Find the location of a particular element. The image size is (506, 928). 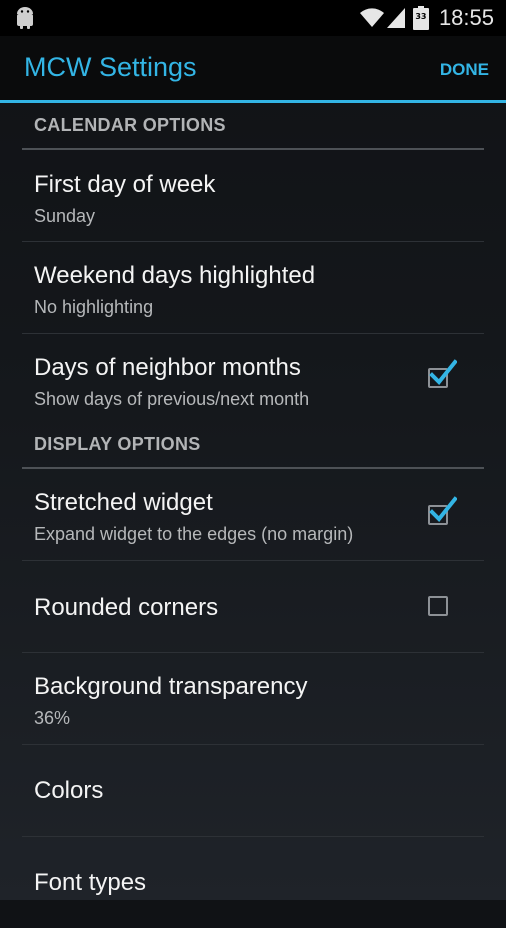

category-display-options: DISPLAY OPTIONS is located at coordinates (253, 445).